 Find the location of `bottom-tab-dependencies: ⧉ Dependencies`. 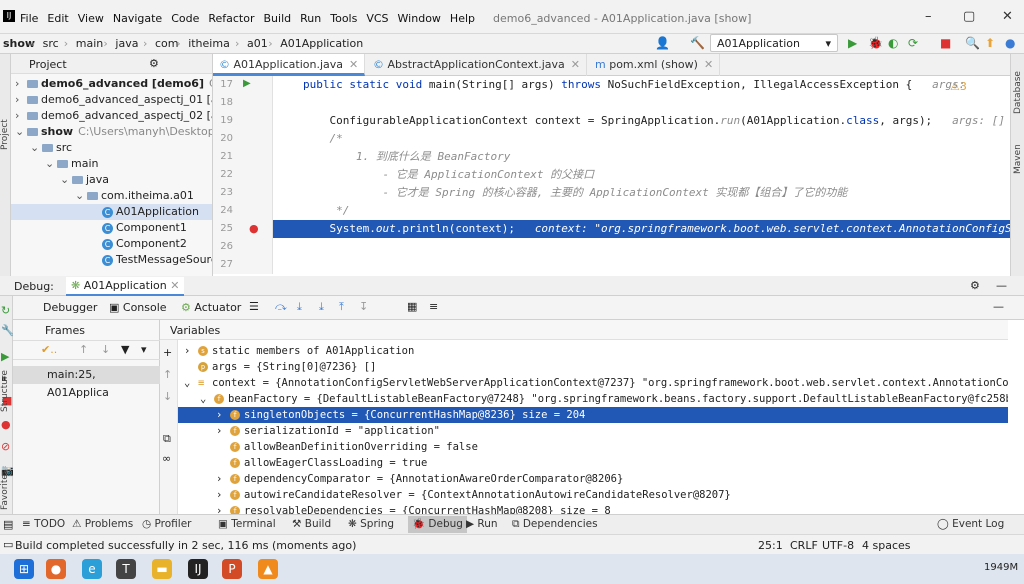

bottom-tab-dependencies: ⧉ Dependencies is located at coordinates (555, 524).